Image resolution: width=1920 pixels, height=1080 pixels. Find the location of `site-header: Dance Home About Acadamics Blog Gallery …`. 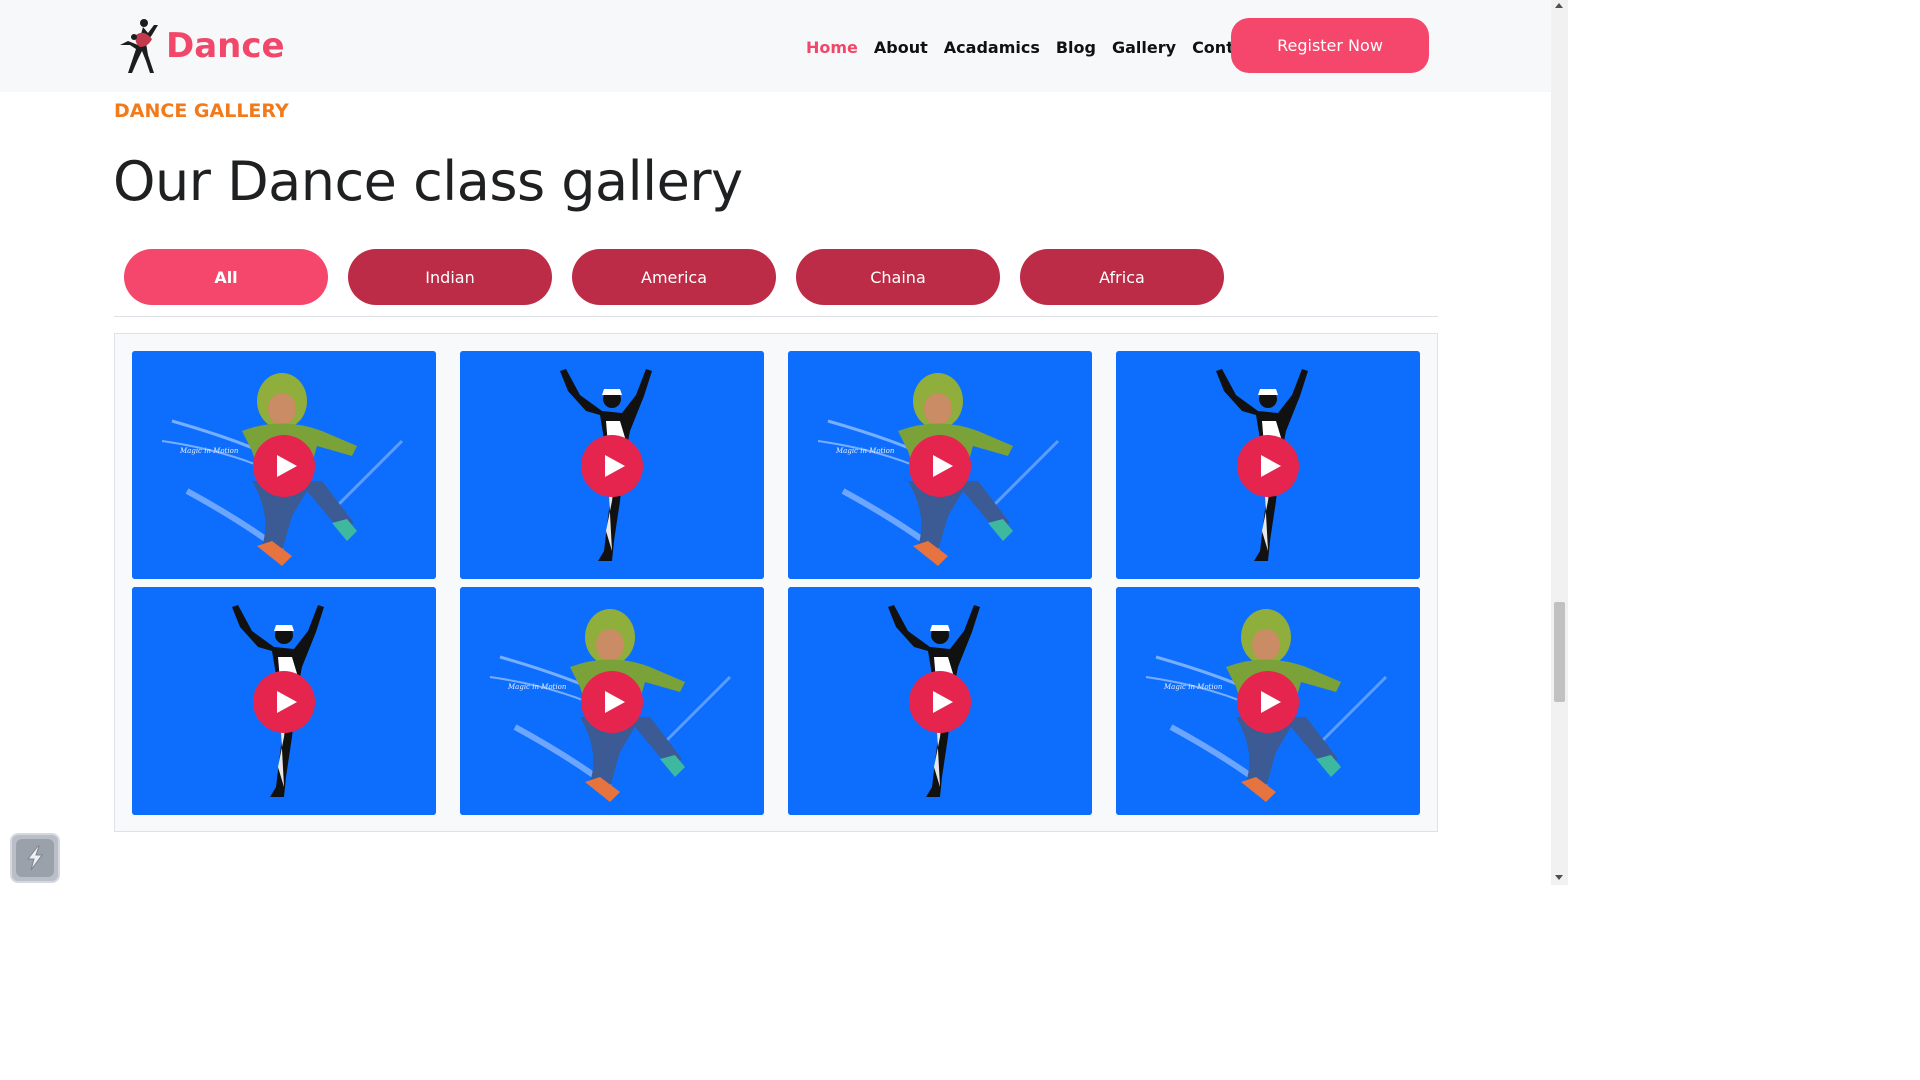

site-header: Dance Home About Acadamics Blog Gallery … is located at coordinates (775, 46).